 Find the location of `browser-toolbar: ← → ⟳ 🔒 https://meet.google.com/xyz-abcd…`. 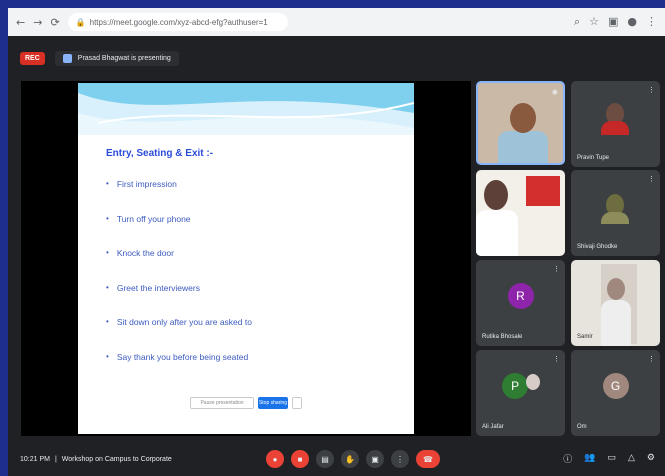

browser-toolbar: ← → ⟳ 🔒 https://meet.google.com/xyz-abcd… is located at coordinates (336, 22).